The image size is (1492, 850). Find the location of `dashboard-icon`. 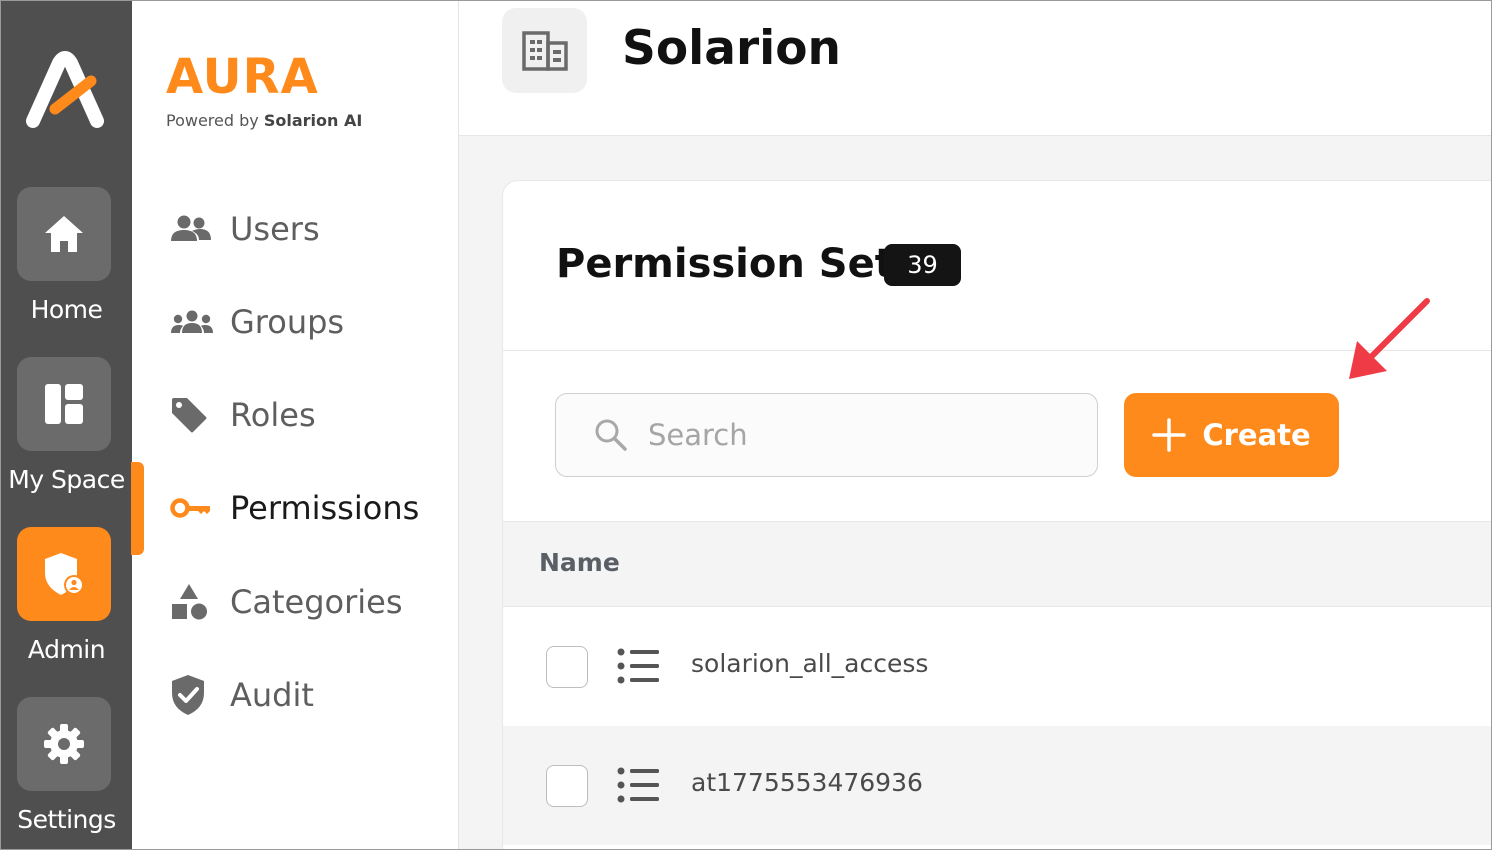

dashboard-icon is located at coordinates (64, 404).